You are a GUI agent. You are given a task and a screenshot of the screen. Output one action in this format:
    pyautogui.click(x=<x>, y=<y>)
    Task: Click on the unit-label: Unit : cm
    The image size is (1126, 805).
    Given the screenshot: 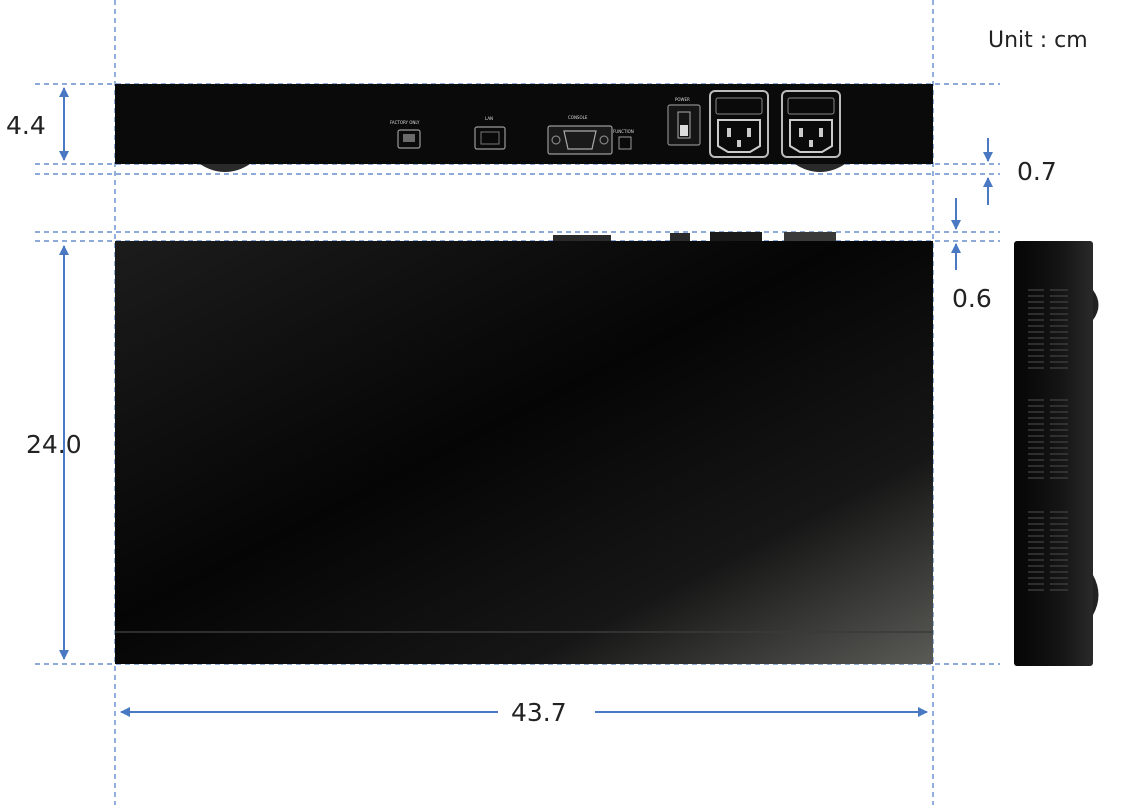 What is the action you would take?
    pyautogui.click(x=1038, y=40)
    